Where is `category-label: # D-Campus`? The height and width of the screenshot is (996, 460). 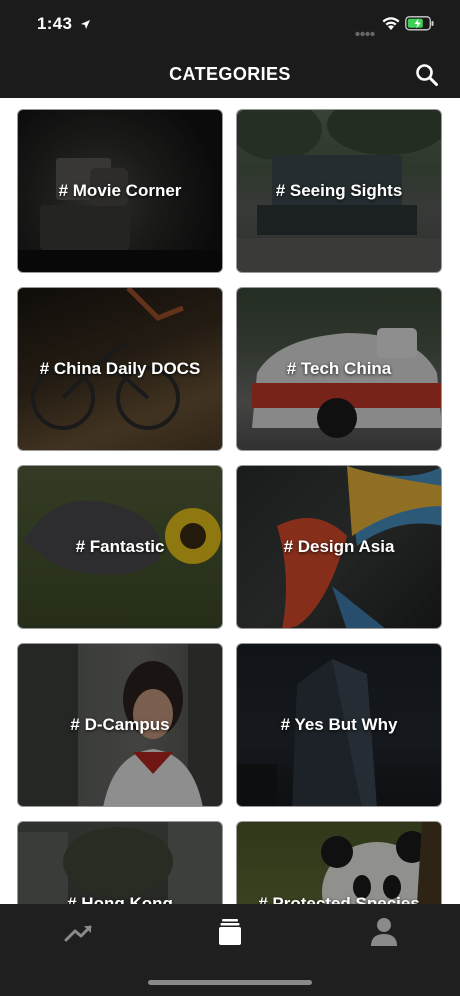 category-label: # D-Campus is located at coordinates (120, 724).